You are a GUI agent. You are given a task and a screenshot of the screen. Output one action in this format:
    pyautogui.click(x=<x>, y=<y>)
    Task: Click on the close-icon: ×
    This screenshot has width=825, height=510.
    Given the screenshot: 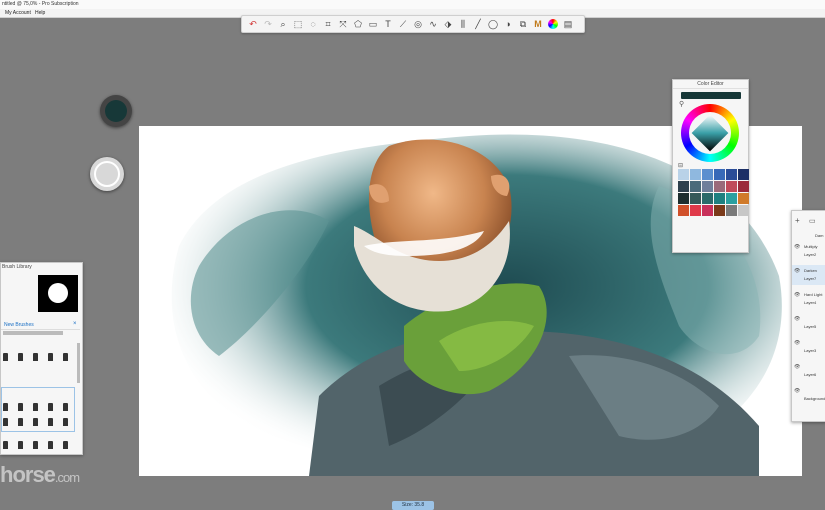 What is the action you would take?
    pyautogui.click(x=75, y=324)
    